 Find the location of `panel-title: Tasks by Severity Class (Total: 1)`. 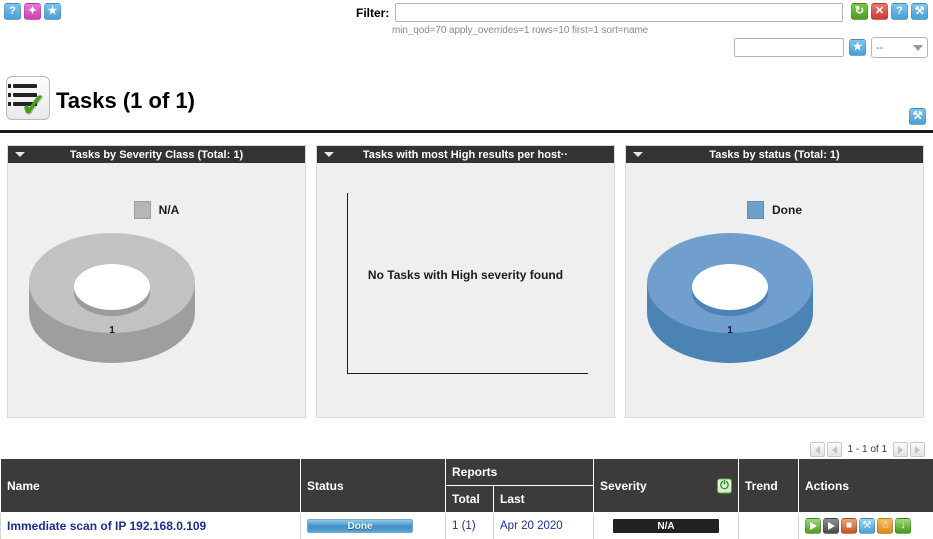

panel-title: Tasks by Severity Class (Total: 1) is located at coordinates (156, 155).